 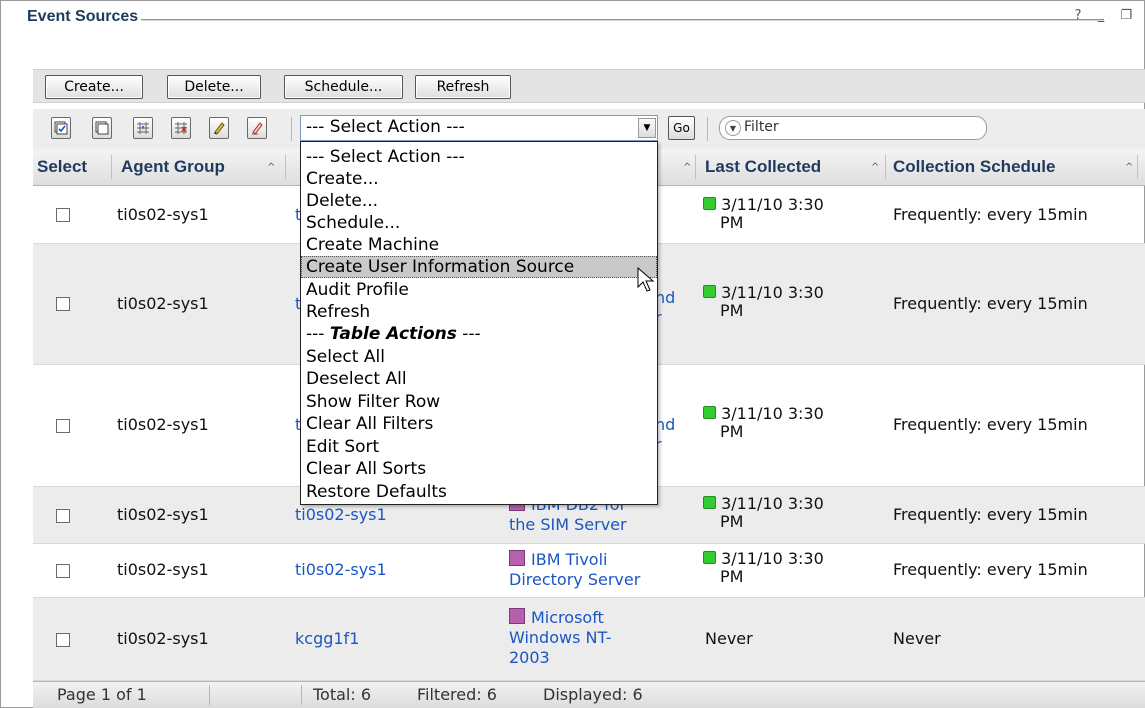 What do you see at coordinates (707, 129) in the screenshot?
I see `toolbar-separator` at bounding box center [707, 129].